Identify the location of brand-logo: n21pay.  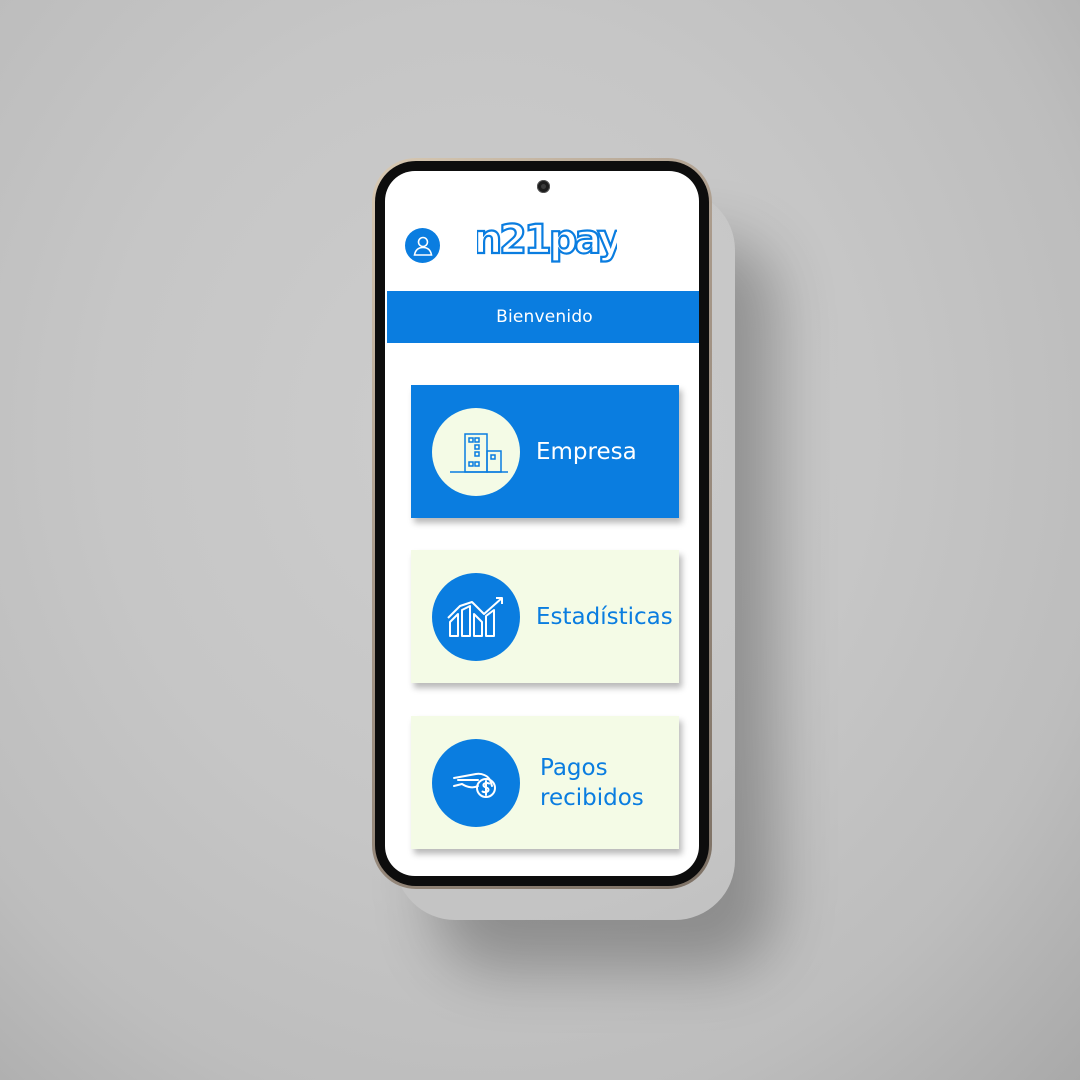
(547, 240).